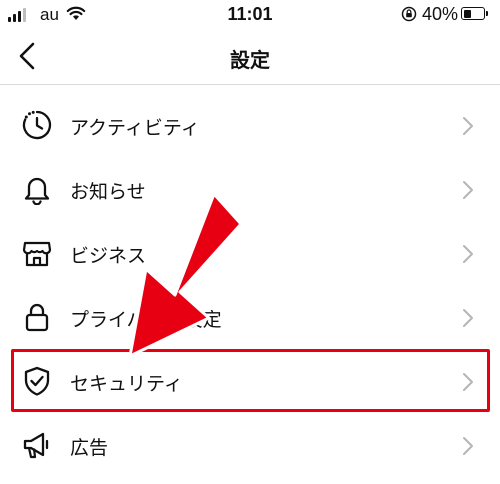 The height and width of the screenshot is (484, 500). I want to click on menu-item-label: お知らせ, so click(108, 192).